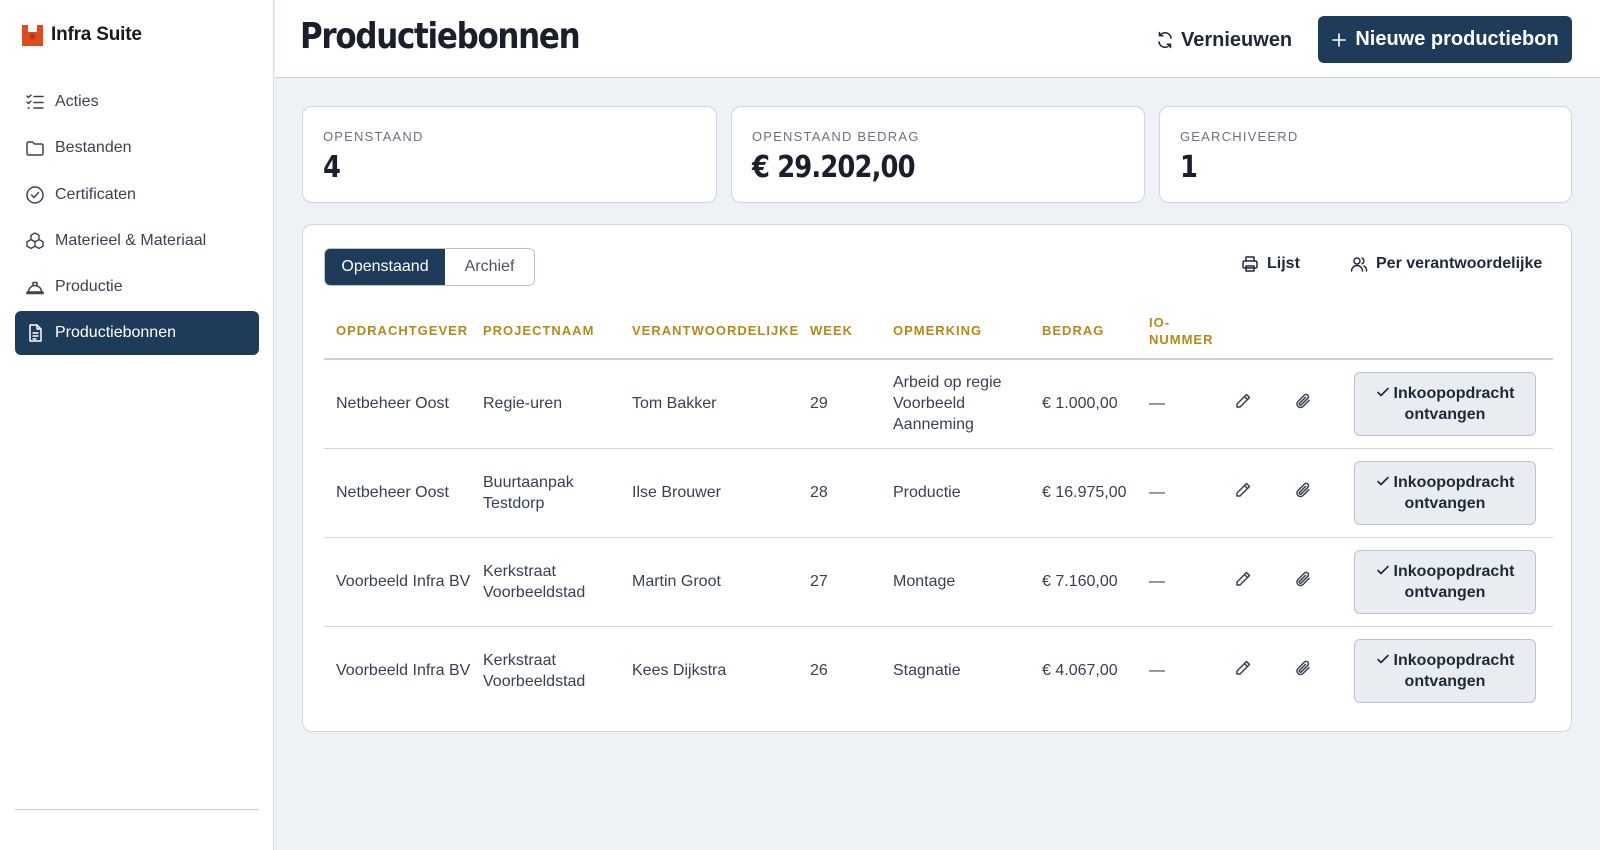  I want to click on cell-week: 27, so click(839, 582).